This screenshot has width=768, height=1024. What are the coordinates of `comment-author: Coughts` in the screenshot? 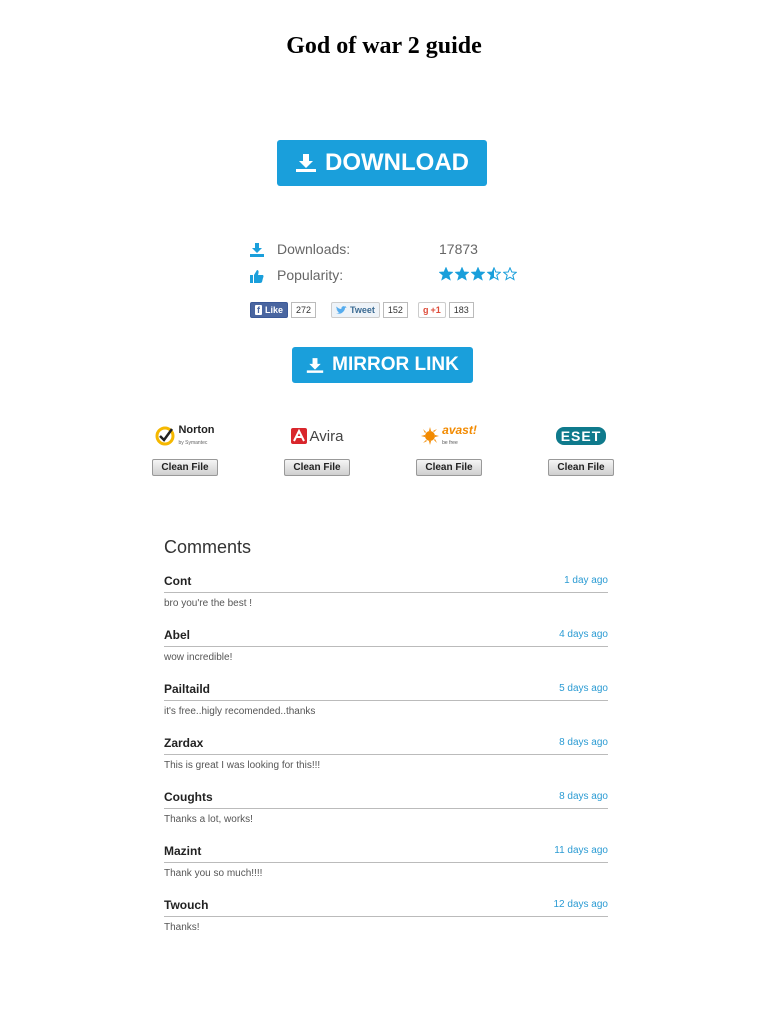 It's located at (188, 797).